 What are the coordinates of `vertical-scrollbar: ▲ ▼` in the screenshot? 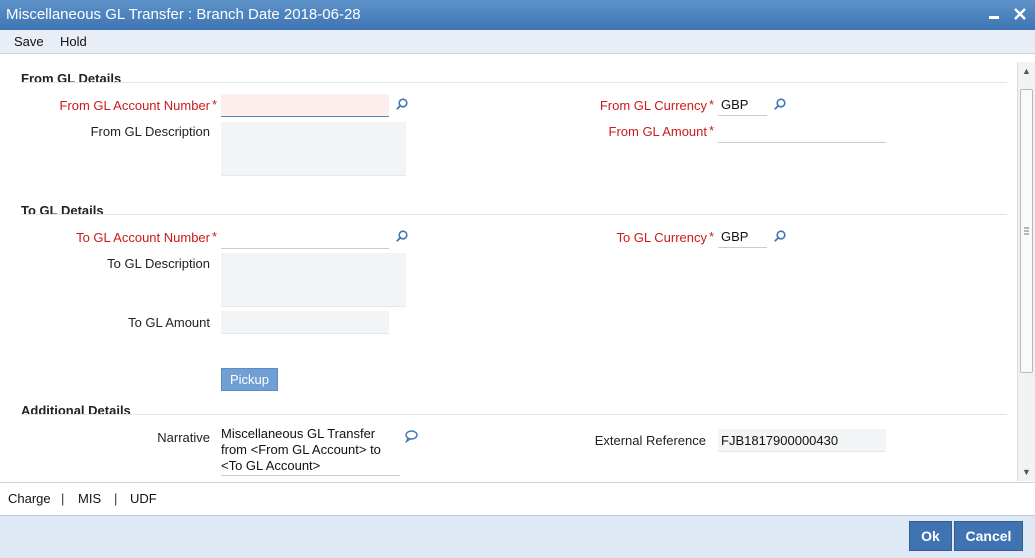 It's located at (1026, 271).